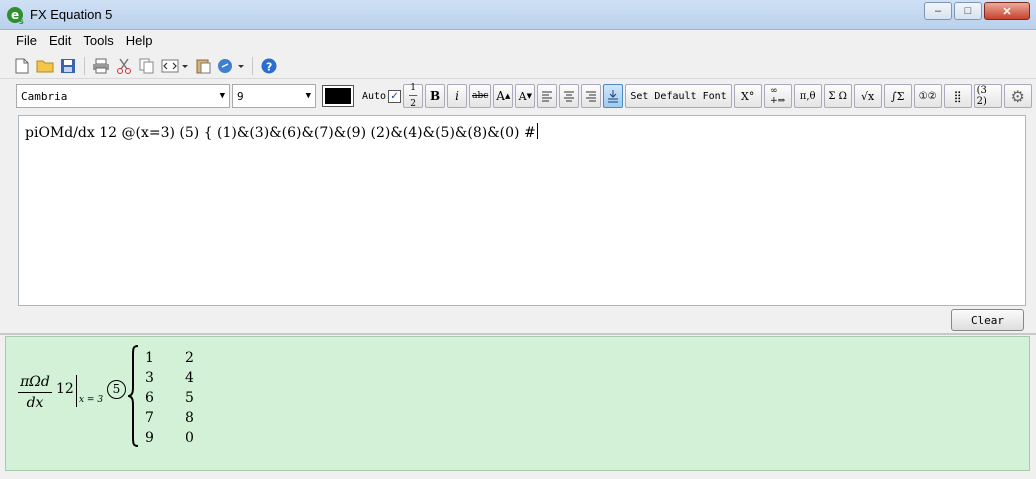 This screenshot has width=1036, height=479. I want to click on maximize-button: □, so click(968, 11).